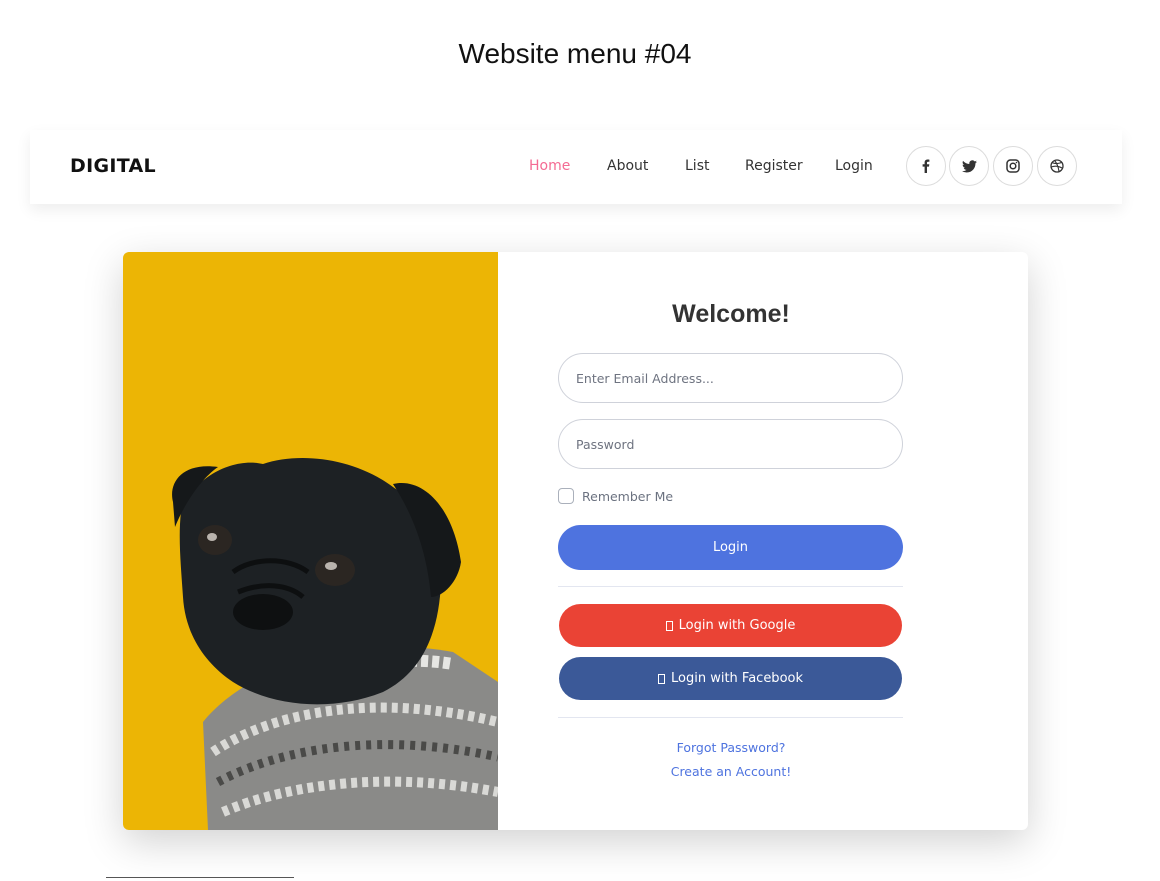 This screenshot has height=881, width=1160. Describe the element at coordinates (737, 625) in the screenshot. I see `google-login-label: Login with Google` at that location.